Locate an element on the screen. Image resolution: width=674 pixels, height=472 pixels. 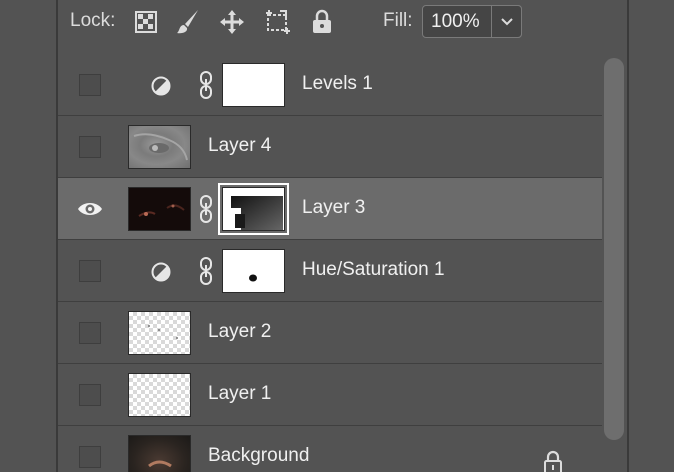
fill-value: 100% is located at coordinates (455, 21).